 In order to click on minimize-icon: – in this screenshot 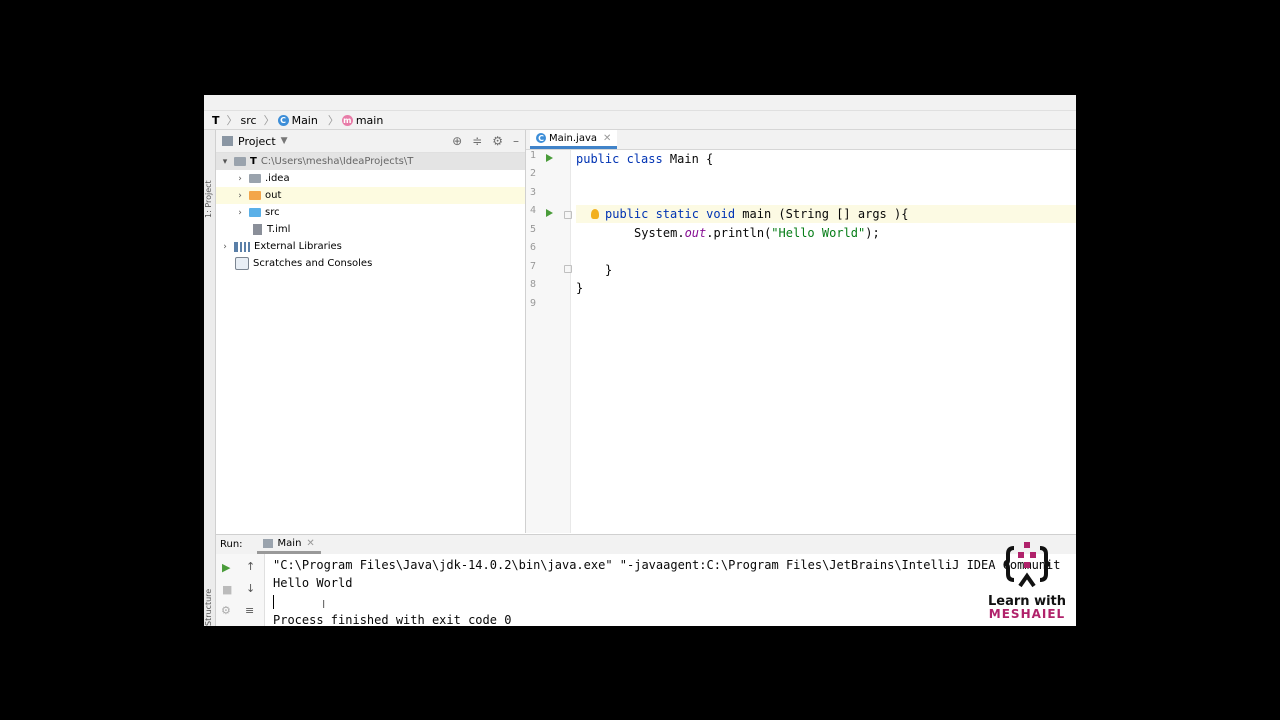, I will do `click(516, 141)`.